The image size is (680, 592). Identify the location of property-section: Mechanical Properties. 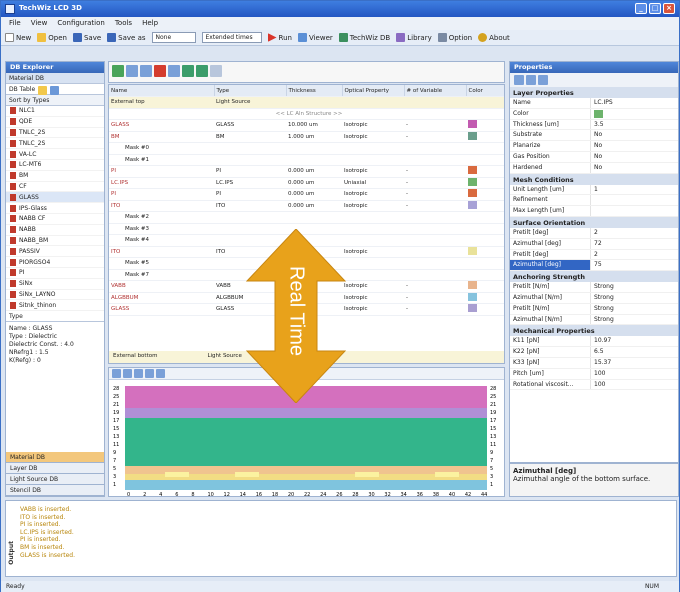
(594, 331).